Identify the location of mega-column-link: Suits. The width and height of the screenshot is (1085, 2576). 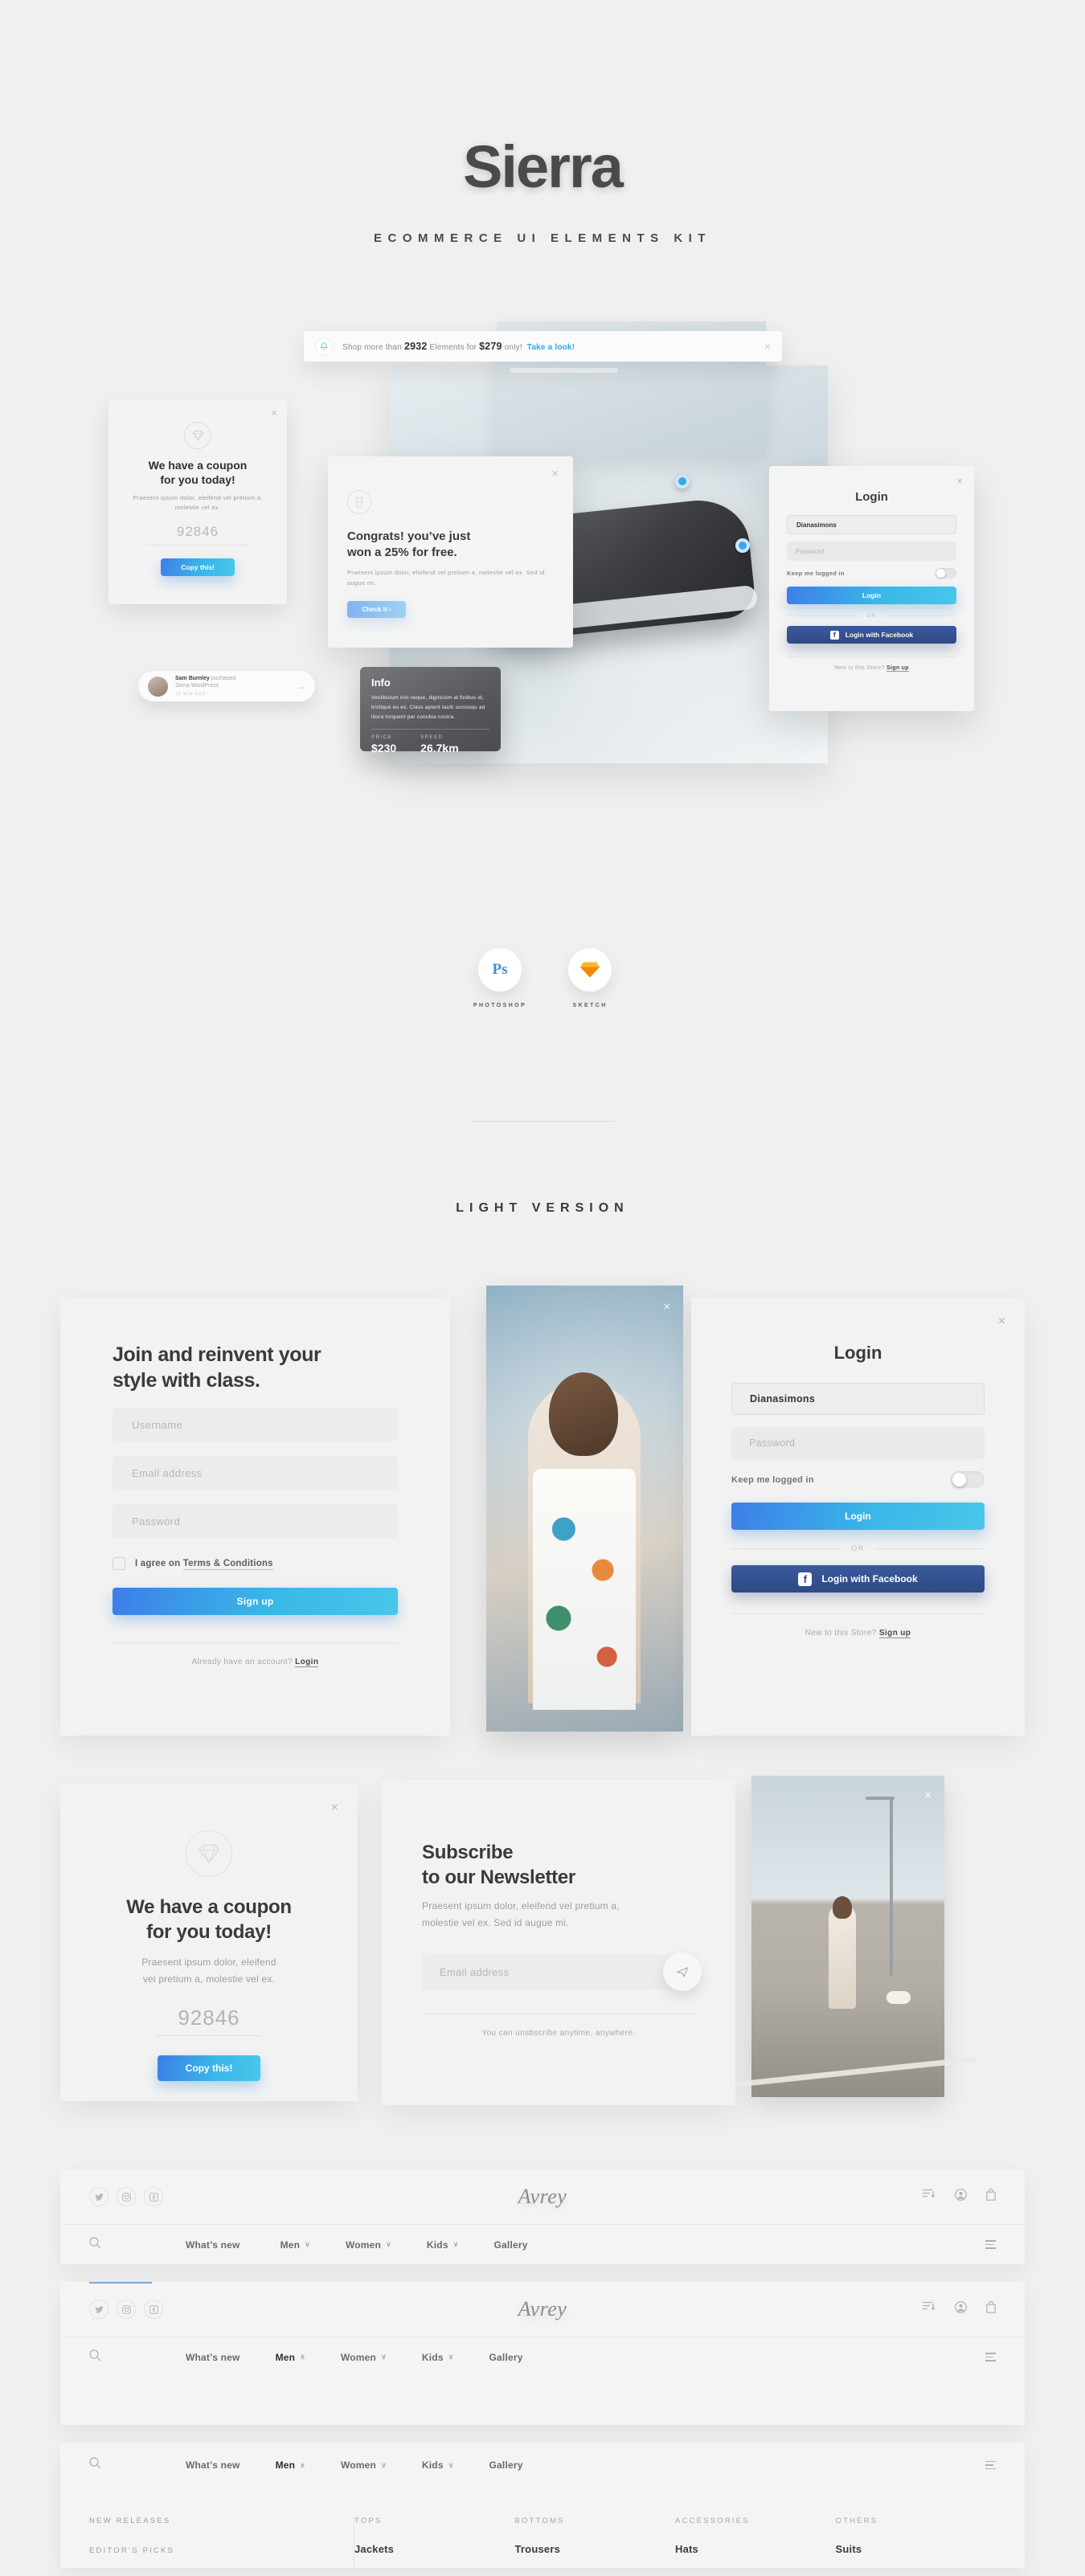
(916, 2549).